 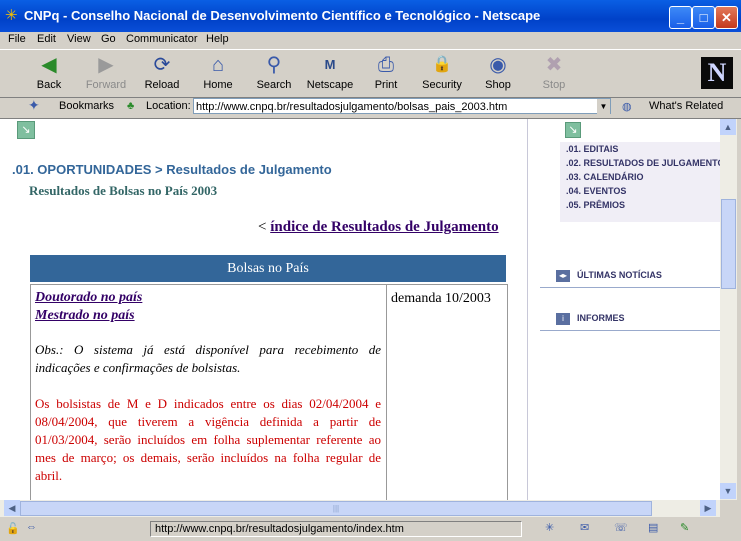 What do you see at coordinates (621, 527) in the screenshot?
I see `discussion-icon: ☏` at bounding box center [621, 527].